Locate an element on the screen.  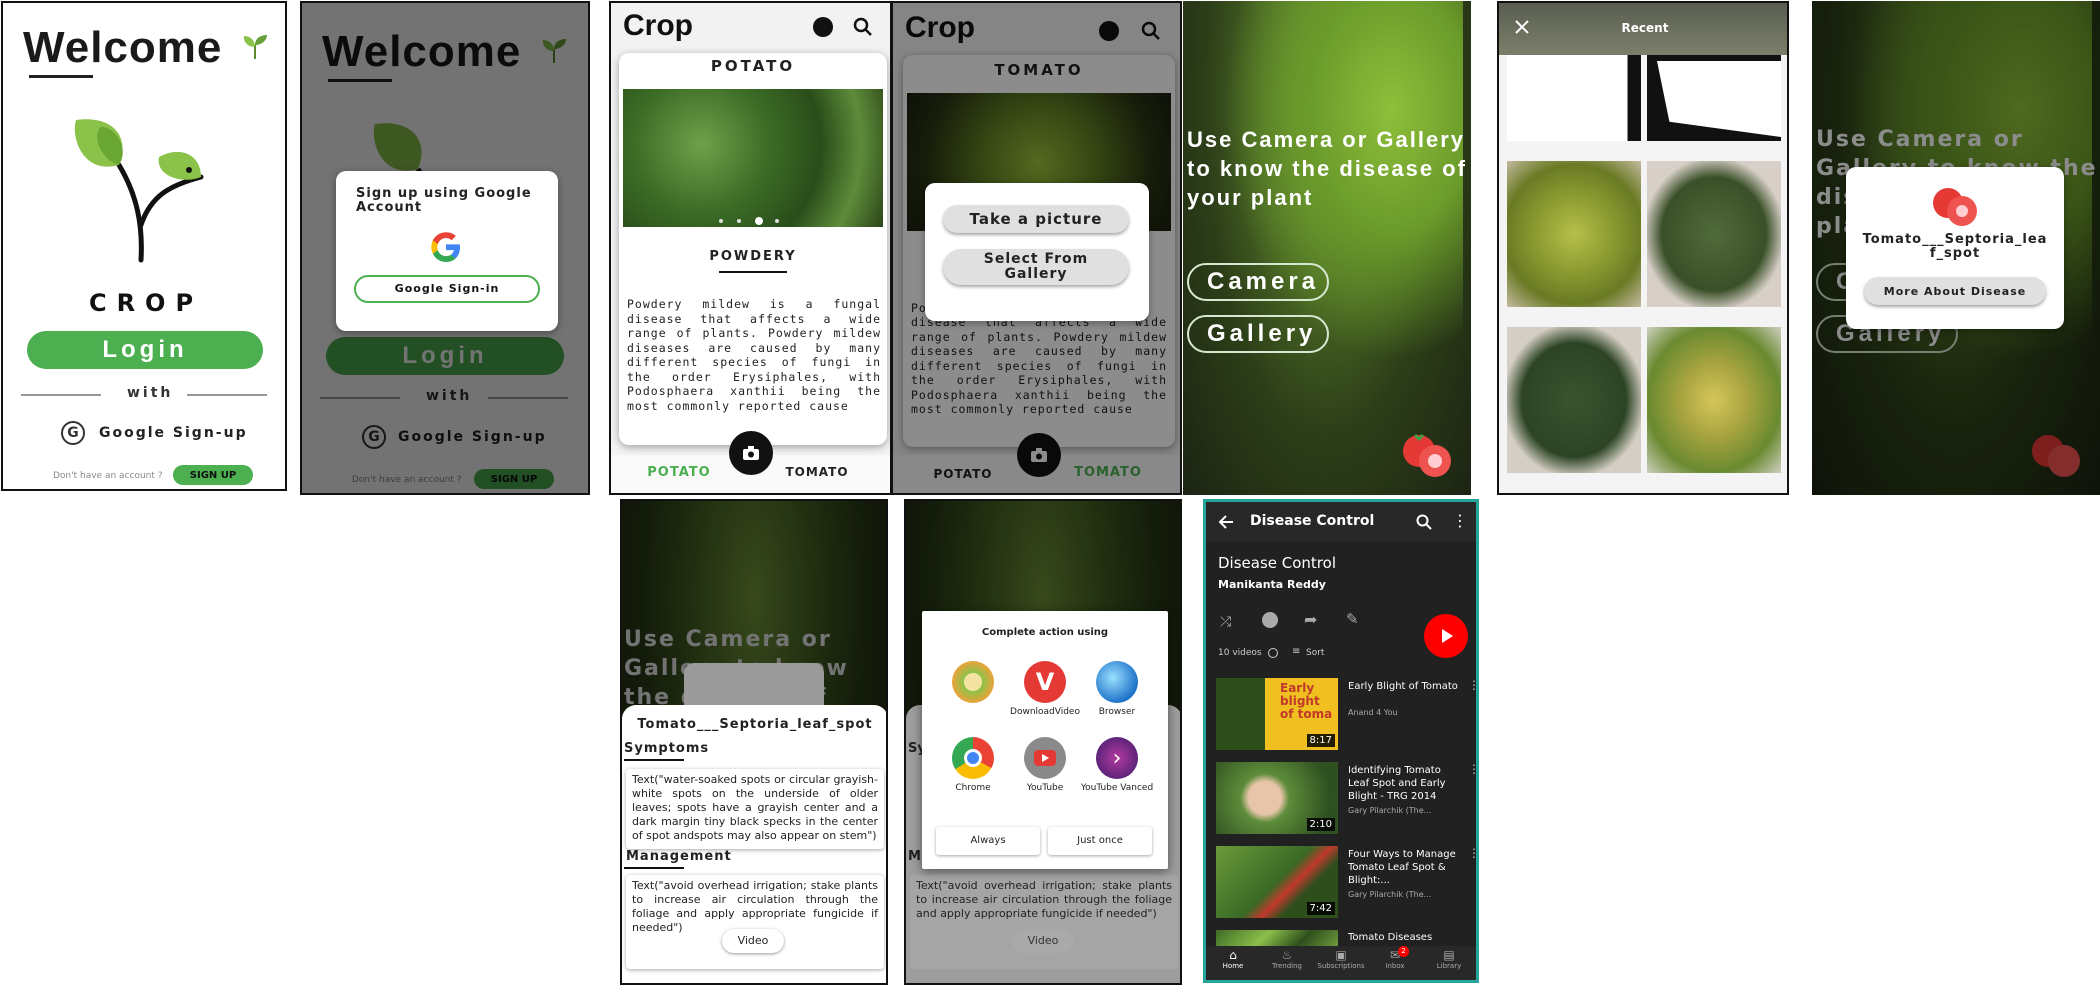
tab-tomato: TOMATO is located at coordinates (817, 472).